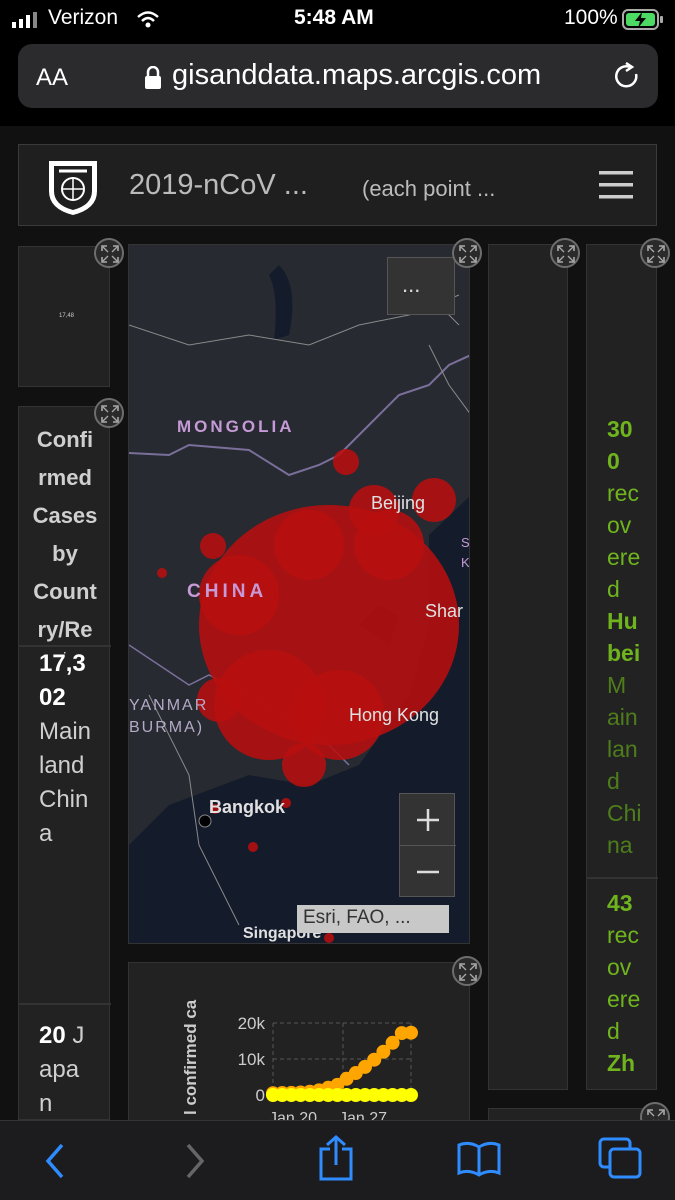  What do you see at coordinates (293, 1115) in the screenshot?
I see `chart-x-tick: Jan 20` at bounding box center [293, 1115].